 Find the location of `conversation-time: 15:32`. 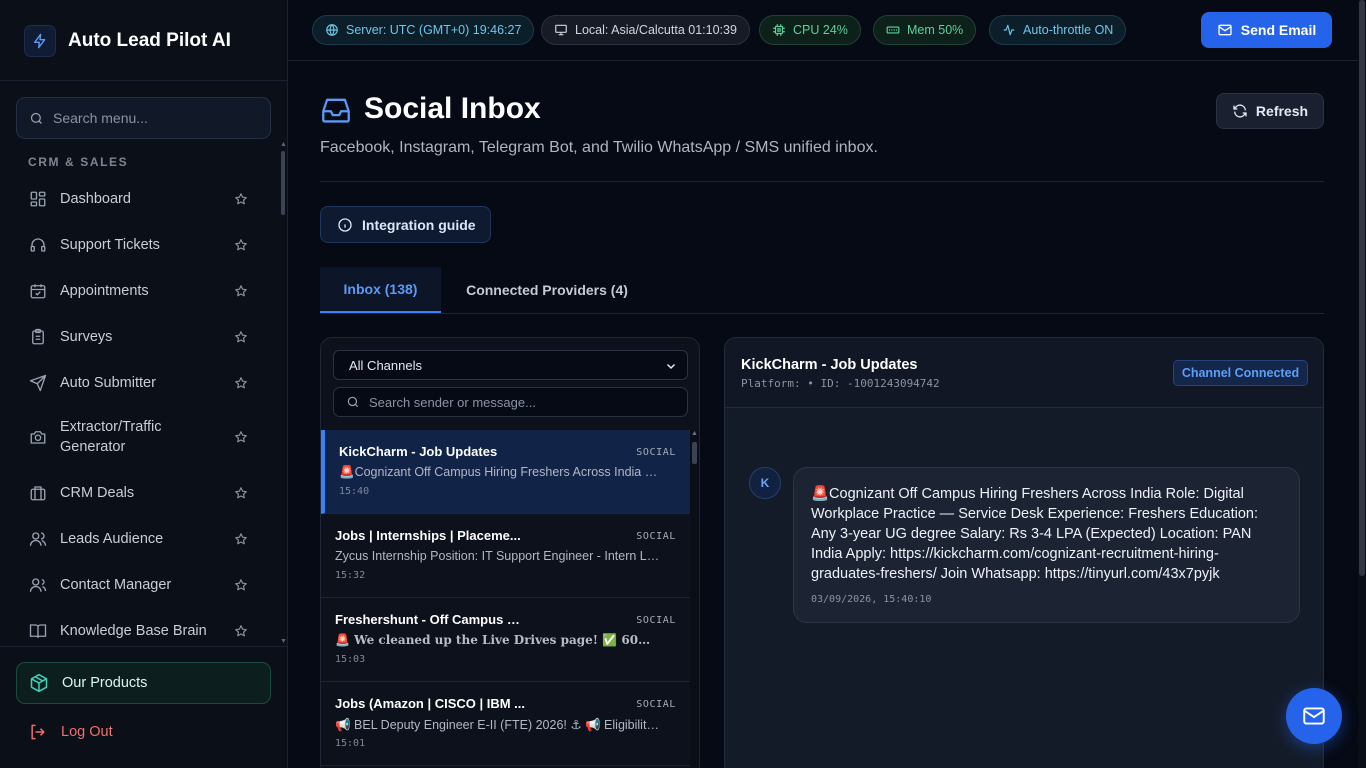

conversation-time: 15:32 is located at coordinates (350, 575).